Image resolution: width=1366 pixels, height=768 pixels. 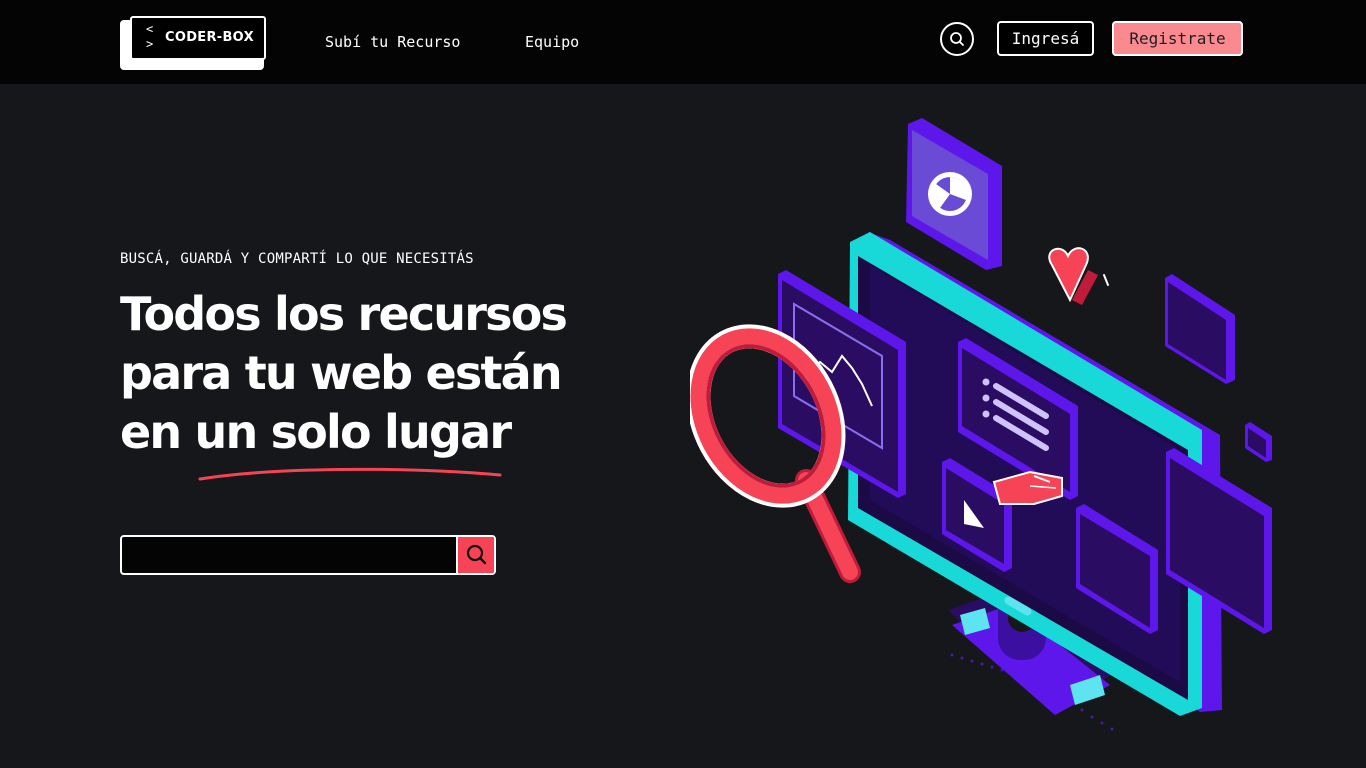 I want to click on logo-box: < > CODER-BOX, so click(x=198, y=38).